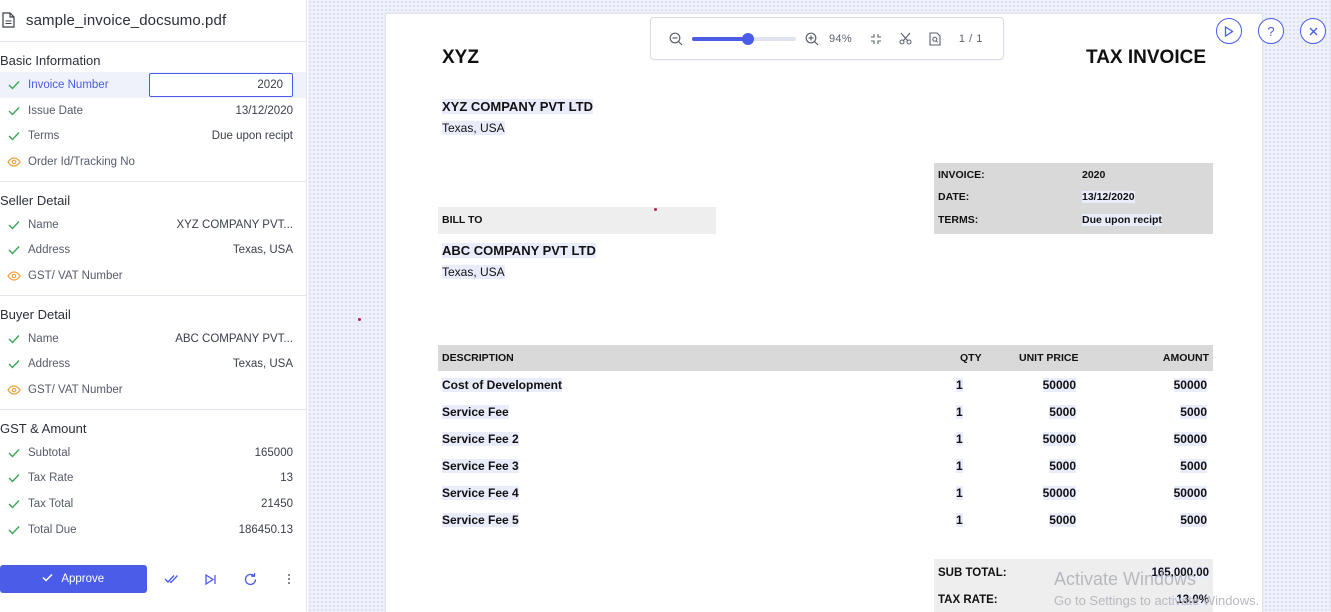 This screenshot has height=612, width=1331. I want to click on file-header: sample_invoice_docsumo.pdf, so click(153, 21).